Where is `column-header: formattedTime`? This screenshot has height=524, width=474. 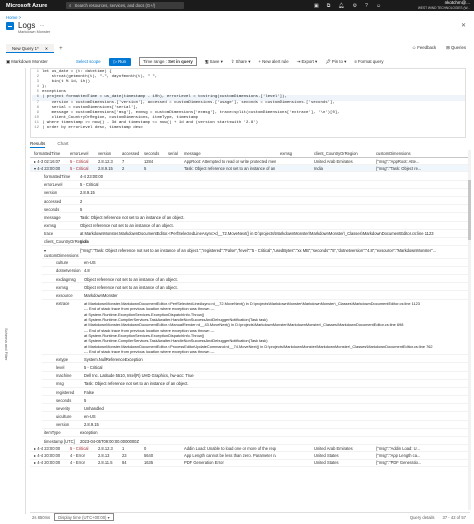 column-header: formattedTime is located at coordinates (48, 153).